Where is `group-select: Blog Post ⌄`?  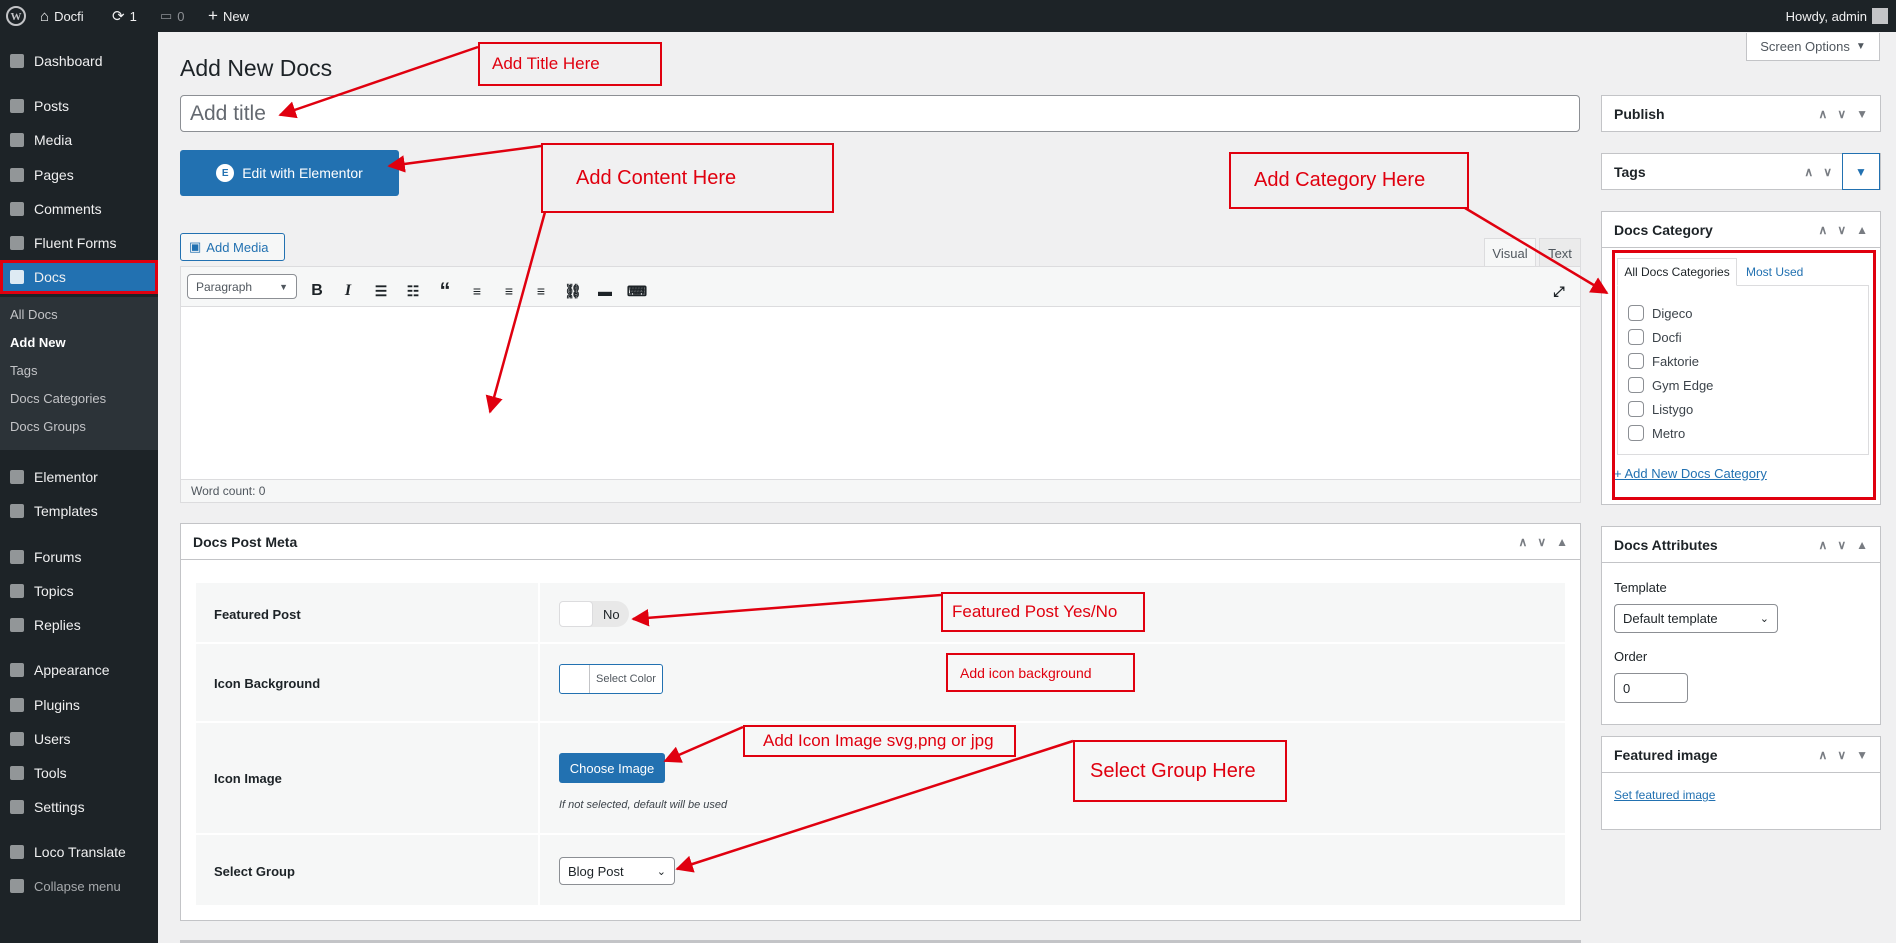 group-select: Blog Post ⌄ is located at coordinates (617, 871).